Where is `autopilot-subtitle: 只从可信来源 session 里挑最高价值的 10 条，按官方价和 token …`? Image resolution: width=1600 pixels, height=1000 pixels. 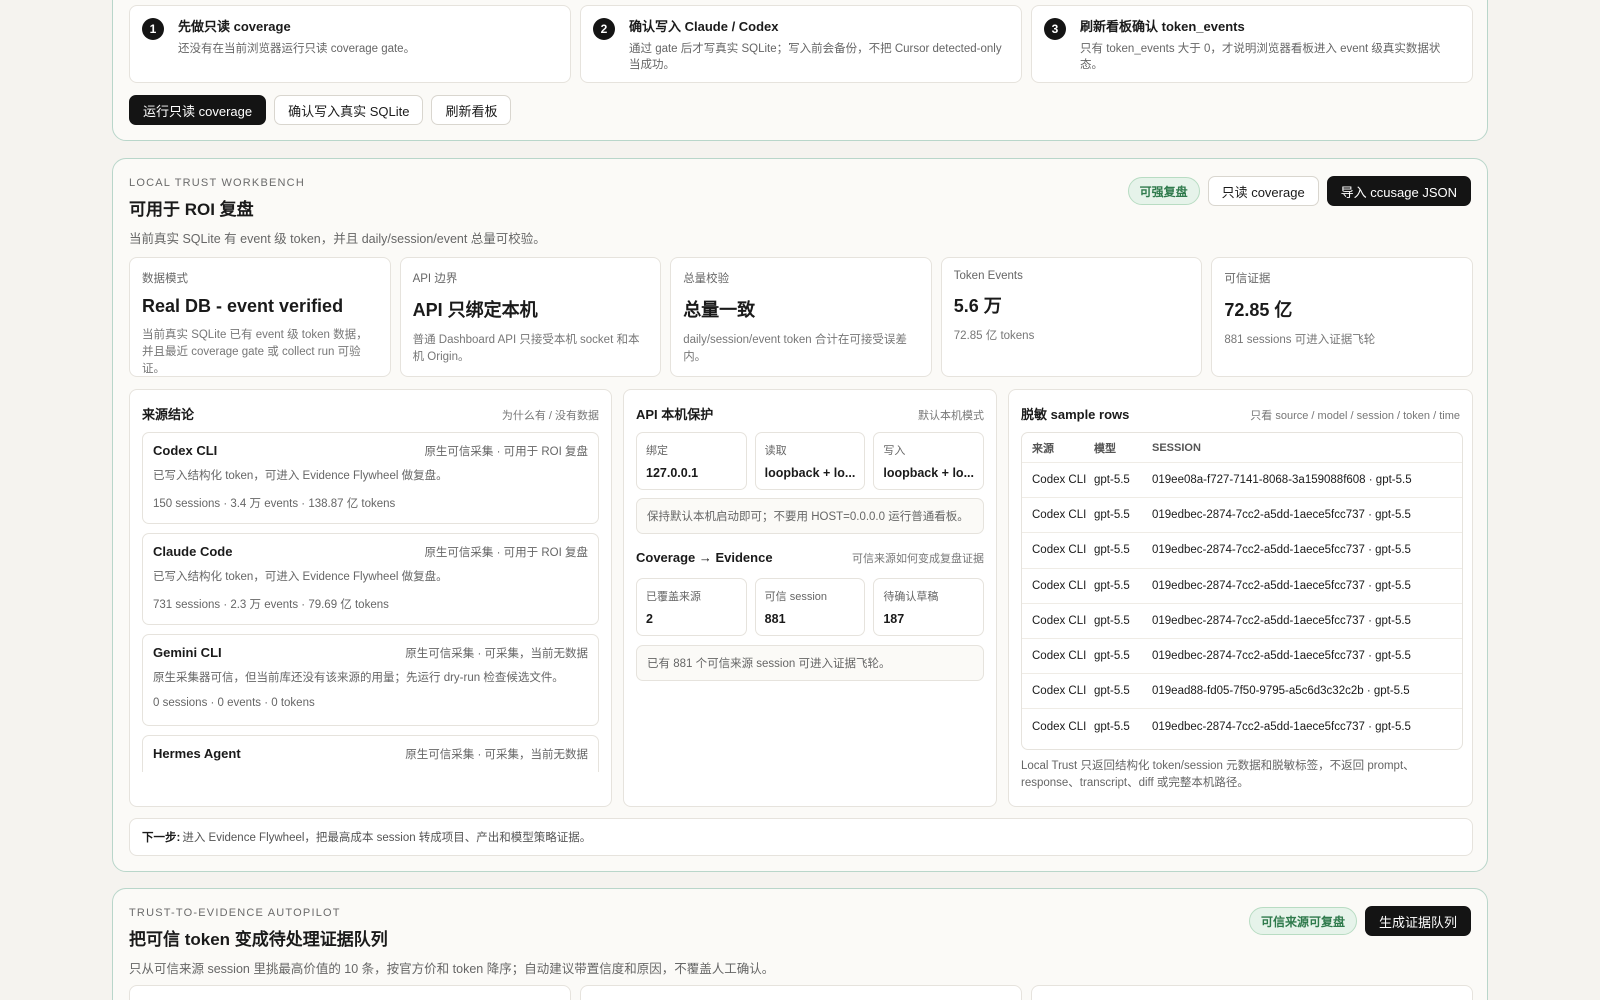
autopilot-subtitle: 只从可信来源 session 里挑最高价值的 10 条，按官方价和 token … is located at coordinates (452, 969).